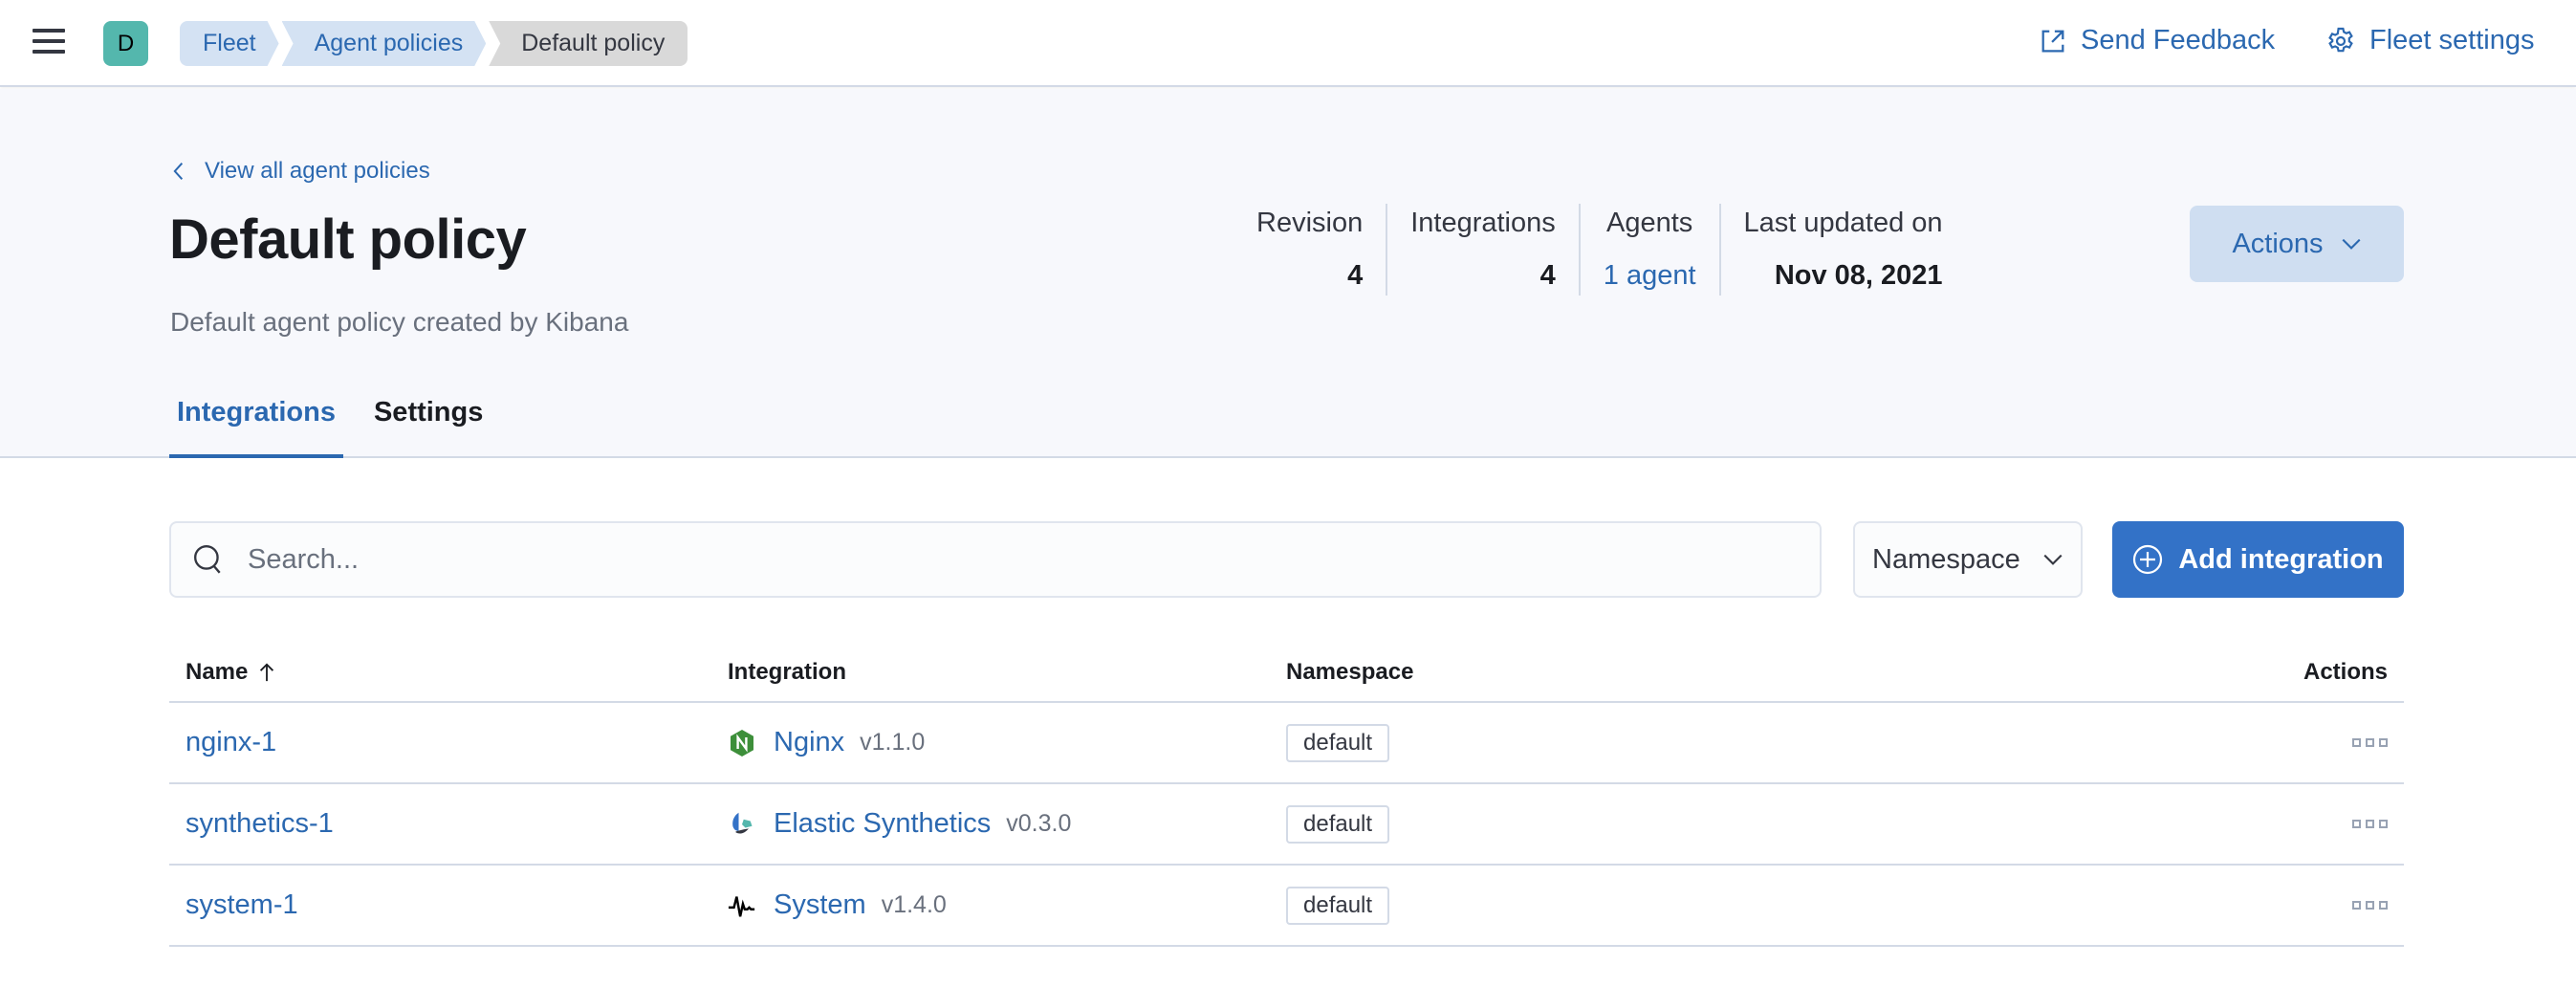 The image size is (2576, 987). I want to click on policy-tabs: Integrations Settings, so click(341, 422).